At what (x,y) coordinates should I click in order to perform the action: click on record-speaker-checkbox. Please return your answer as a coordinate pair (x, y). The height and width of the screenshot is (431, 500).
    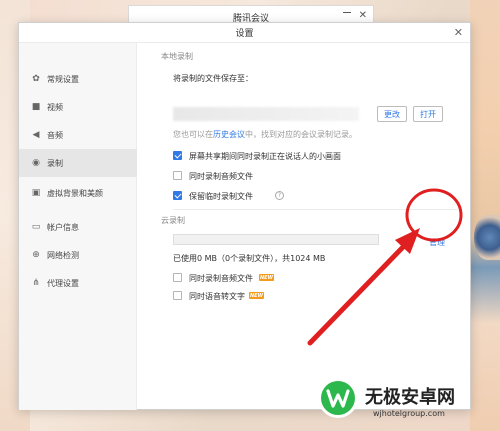
    Looking at the image, I should click on (177, 155).